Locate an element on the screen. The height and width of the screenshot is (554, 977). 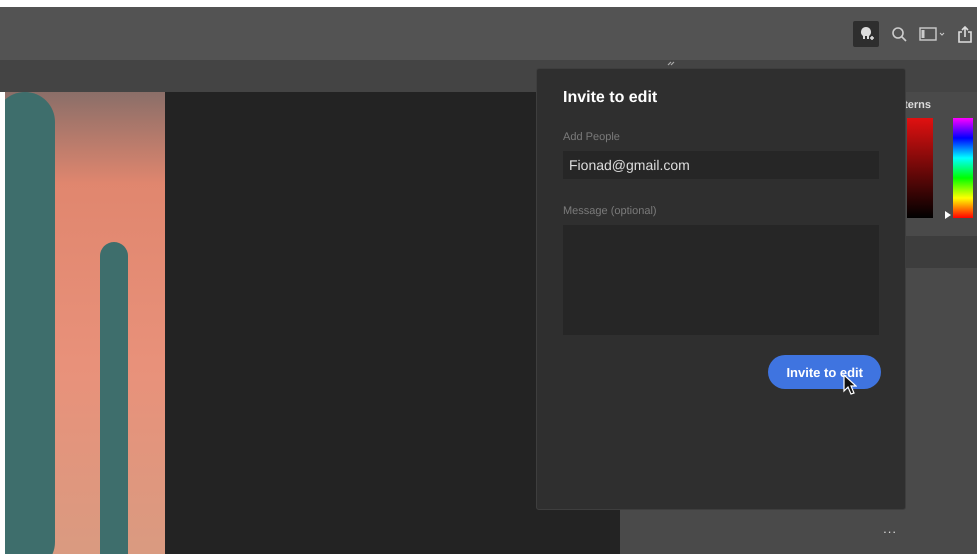
field-label: Message (optional) is located at coordinates (610, 211).